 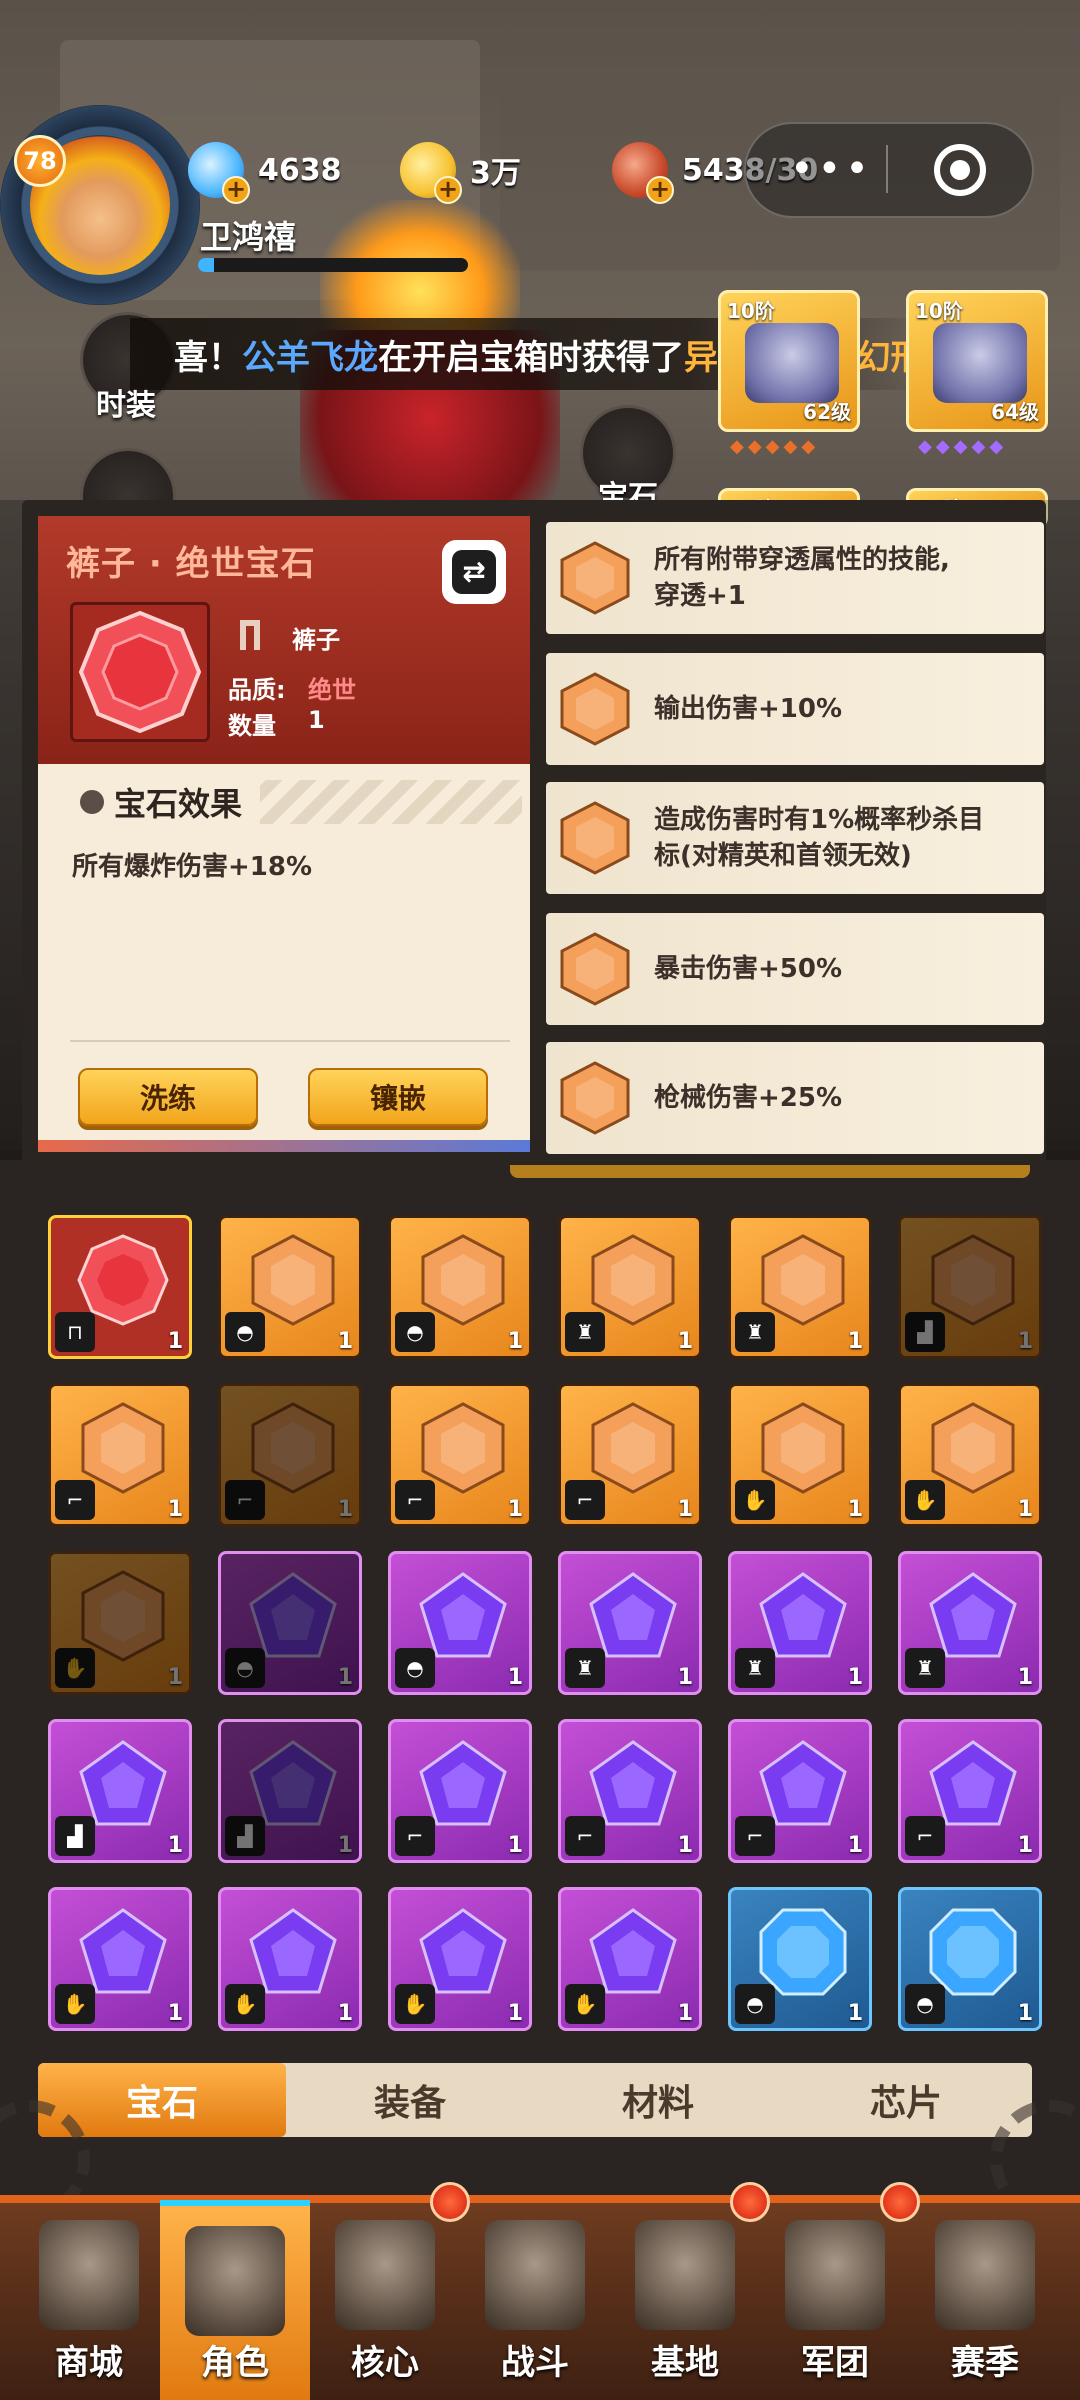 I want to click on tab-chips: 芯片, so click(x=906, y=2100).